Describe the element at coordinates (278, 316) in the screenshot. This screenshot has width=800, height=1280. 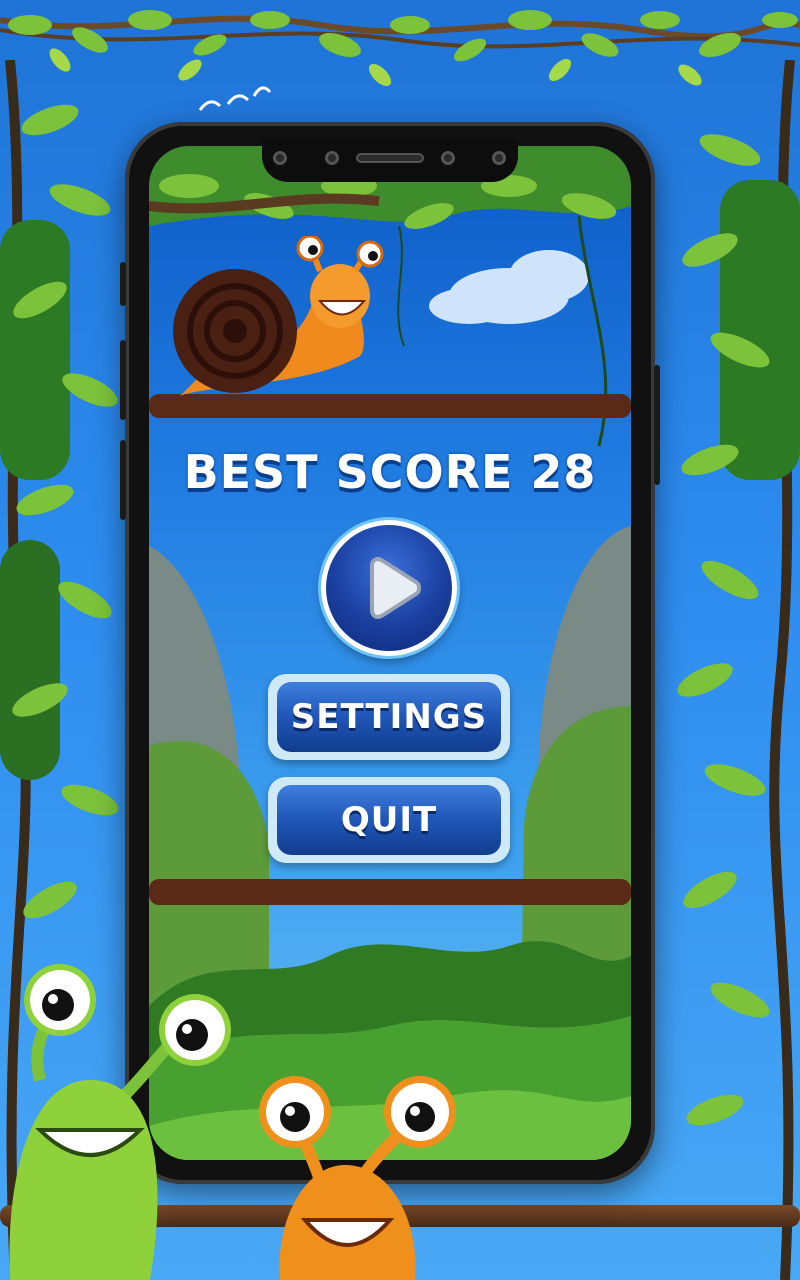
I see `snail-character` at that location.